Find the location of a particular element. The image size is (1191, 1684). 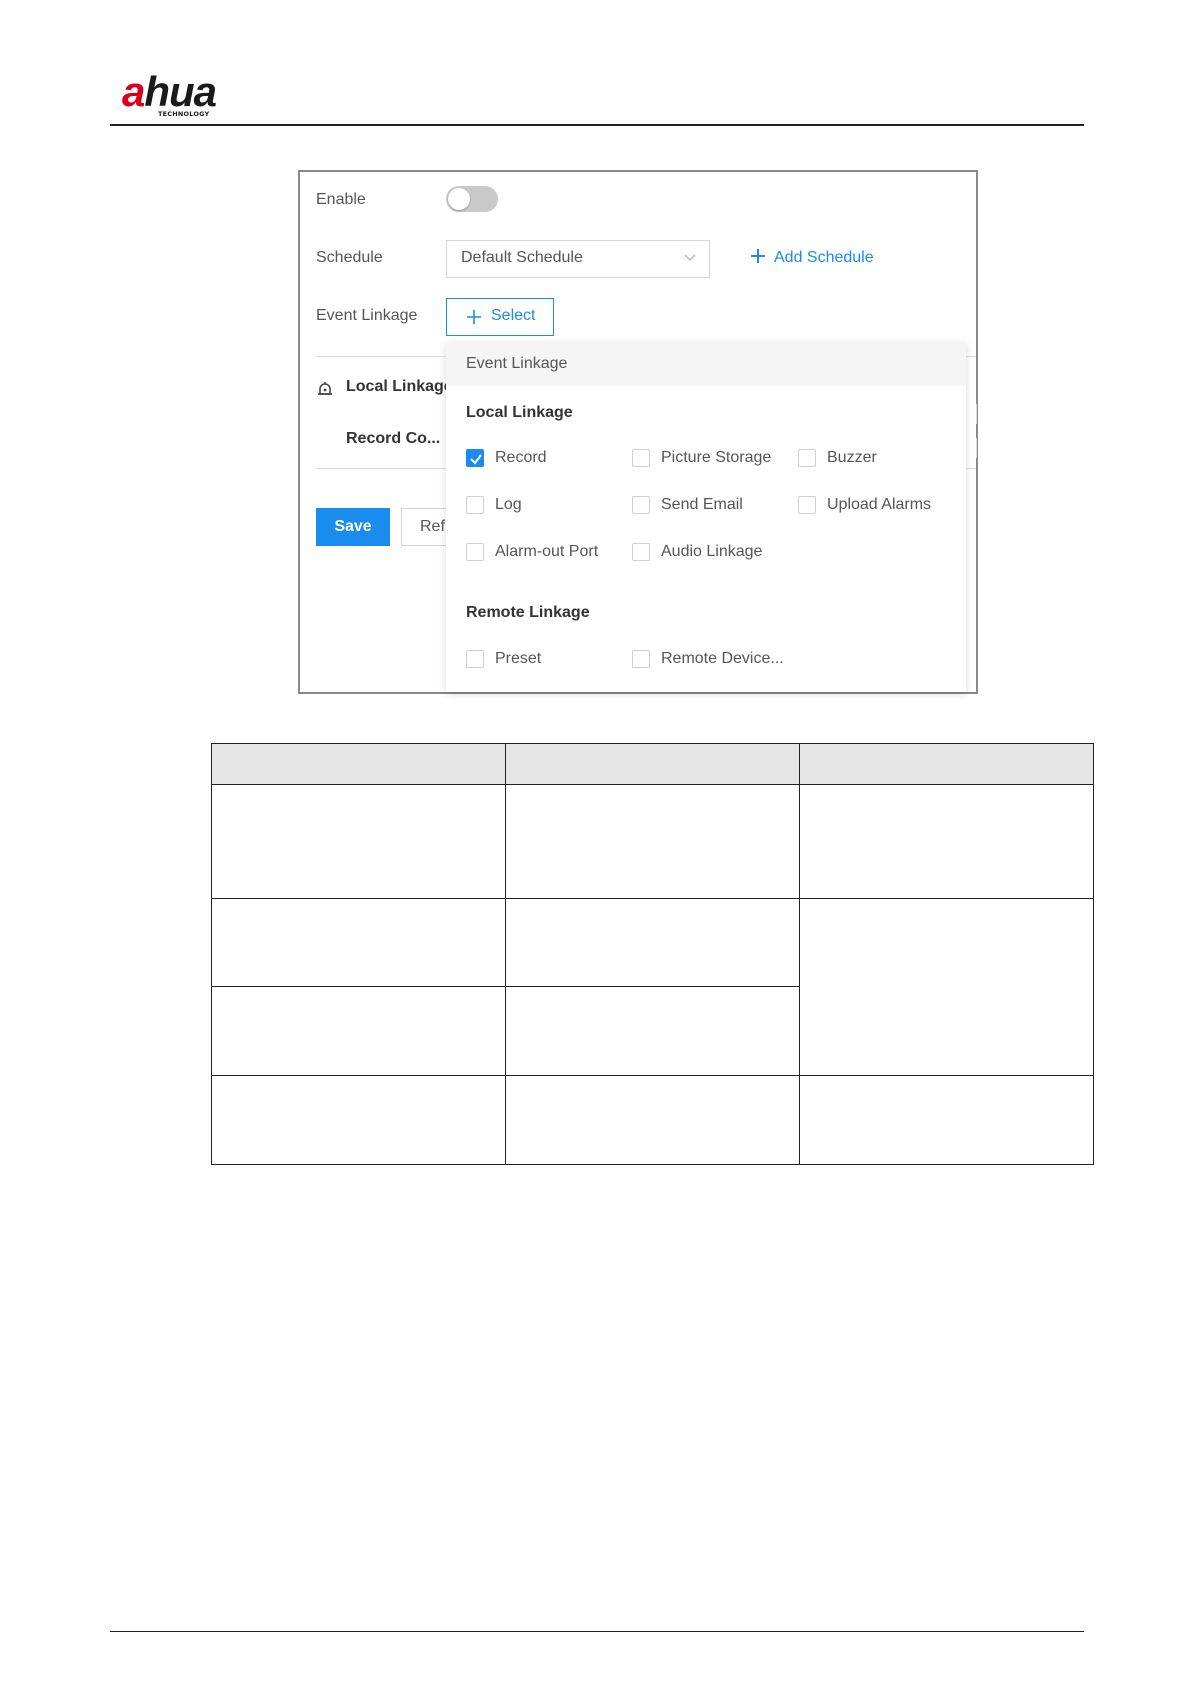

select-button-label: Select is located at coordinates (513, 315).